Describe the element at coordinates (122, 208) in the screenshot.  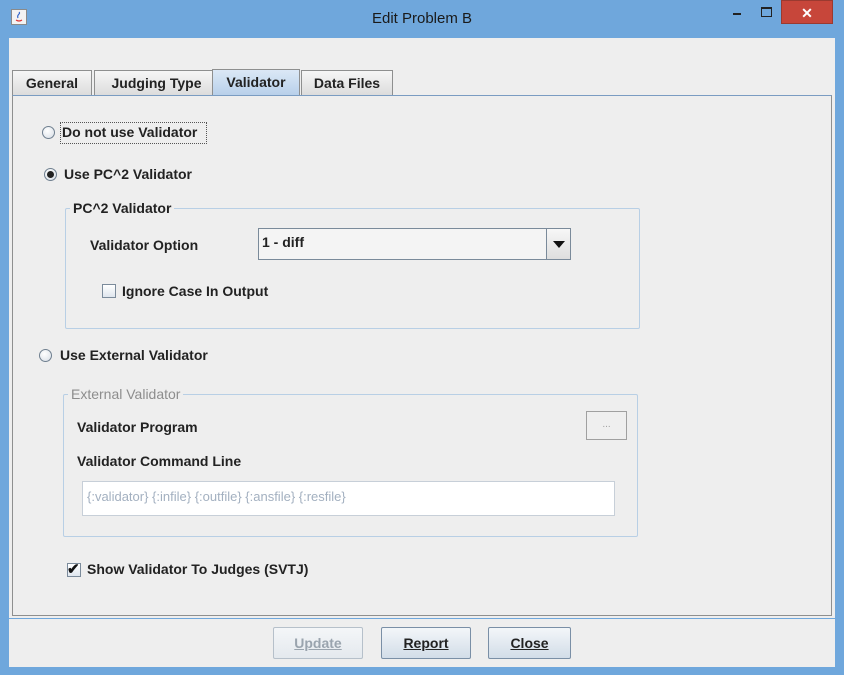
I see `pc2-validator-group-title: PC^2 Validator` at that location.